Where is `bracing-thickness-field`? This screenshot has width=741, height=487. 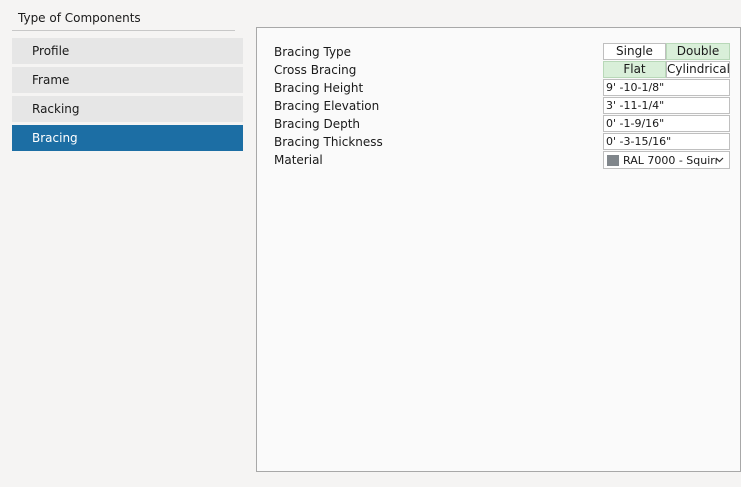
bracing-thickness-field is located at coordinates (666, 141).